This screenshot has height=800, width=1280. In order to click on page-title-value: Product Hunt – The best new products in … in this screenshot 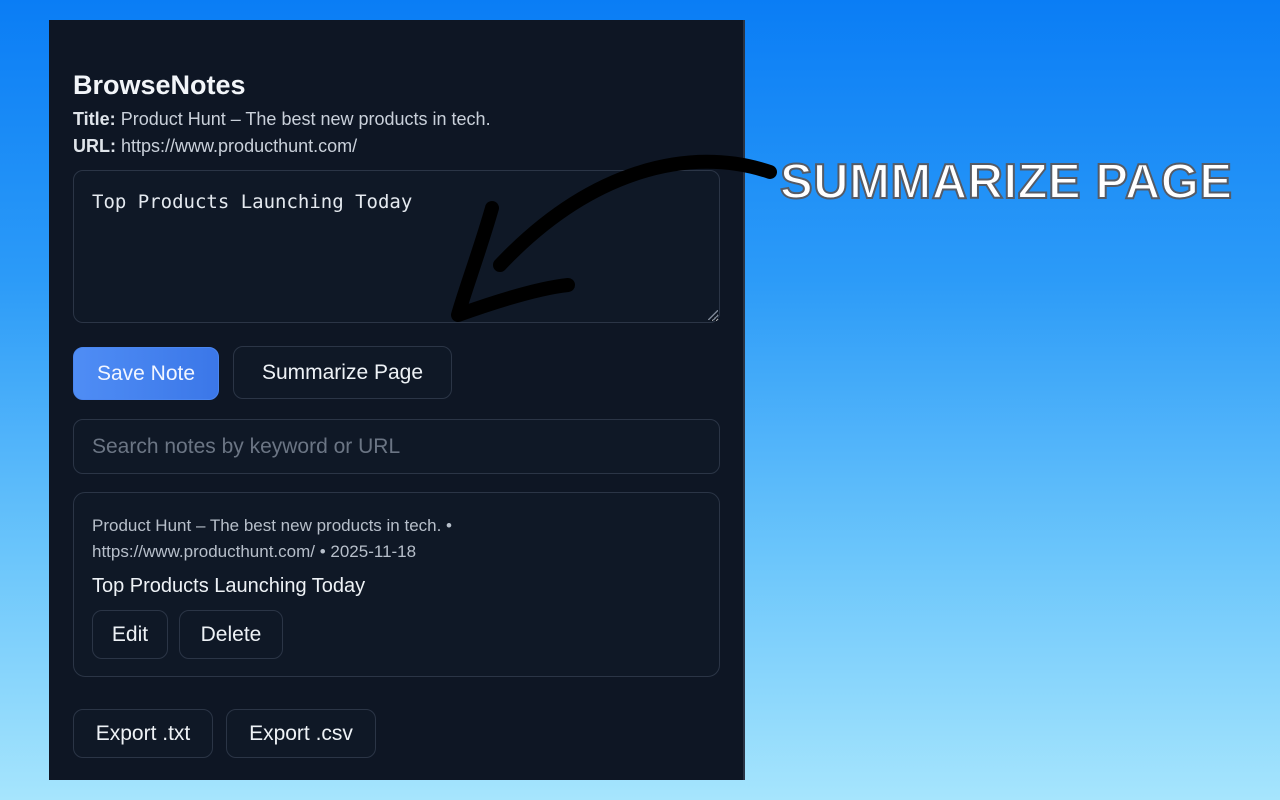, I will do `click(305, 119)`.